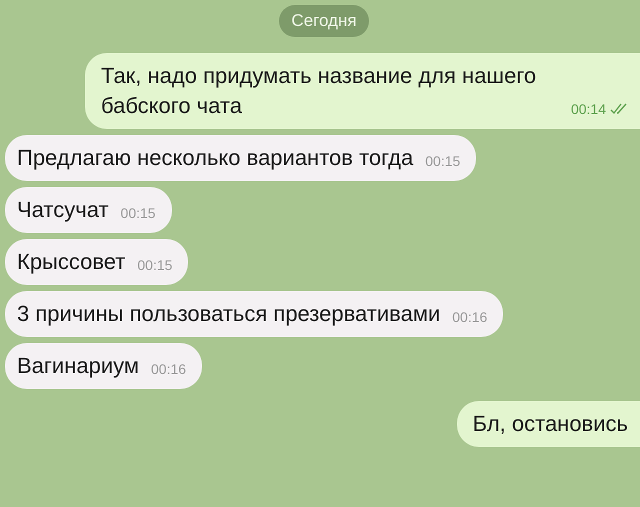 Image resolution: width=640 pixels, height=507 pixels. I want to click on message-text: 3 причины пользоваться презервативами, so click(228, 313).